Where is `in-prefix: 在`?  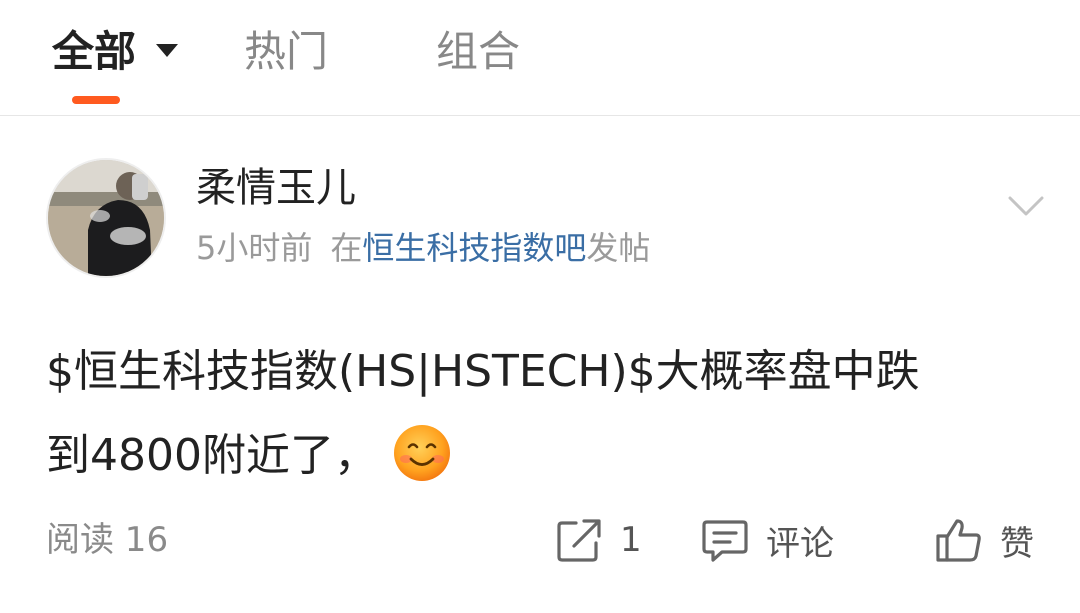
in-prefix: 在 is located at coordinates (346, 248).